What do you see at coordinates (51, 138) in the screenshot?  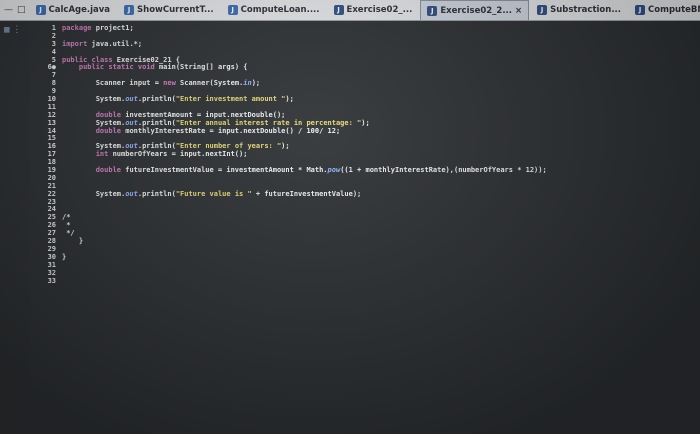 I see `line-number: 15` at bounding box center [51, 138].